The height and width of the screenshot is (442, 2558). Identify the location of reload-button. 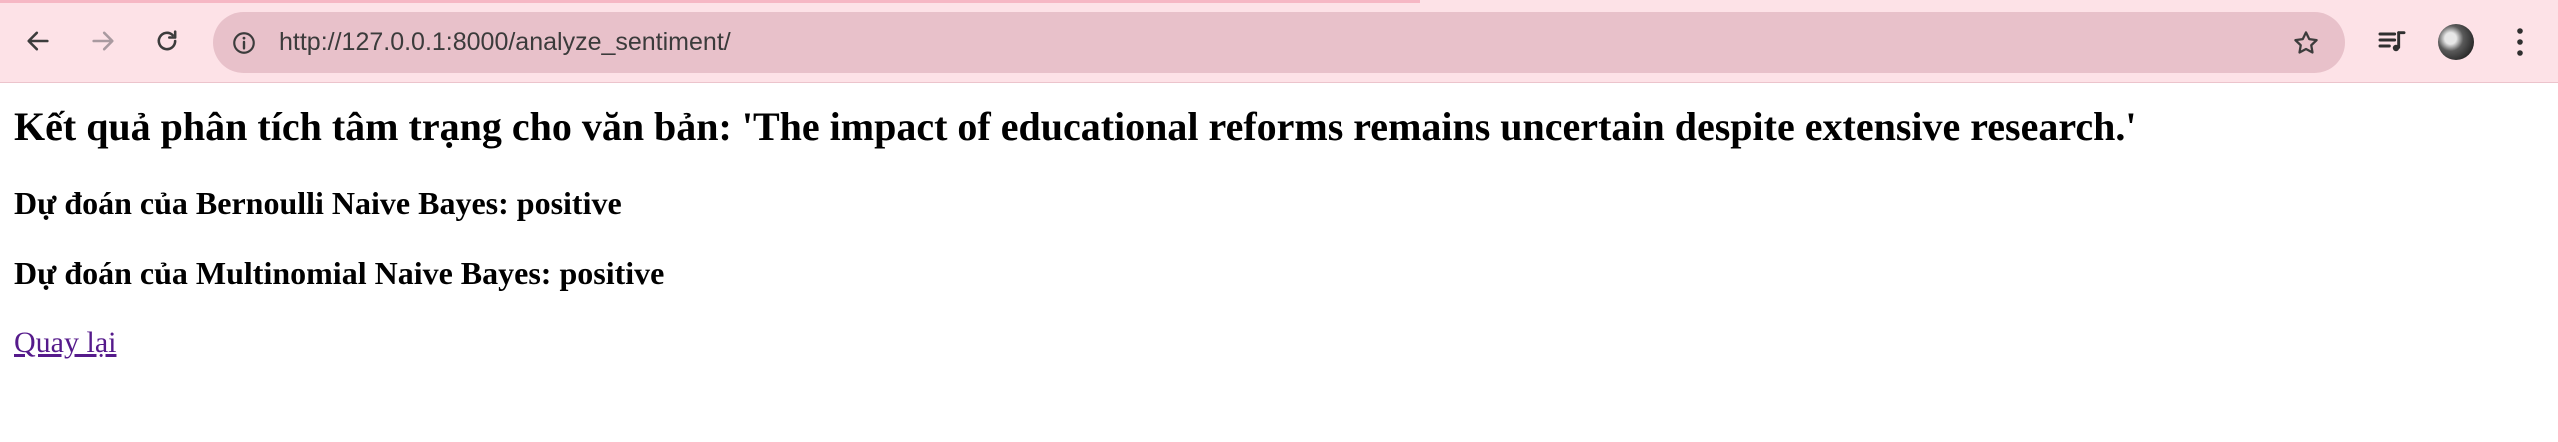
(167, 41).